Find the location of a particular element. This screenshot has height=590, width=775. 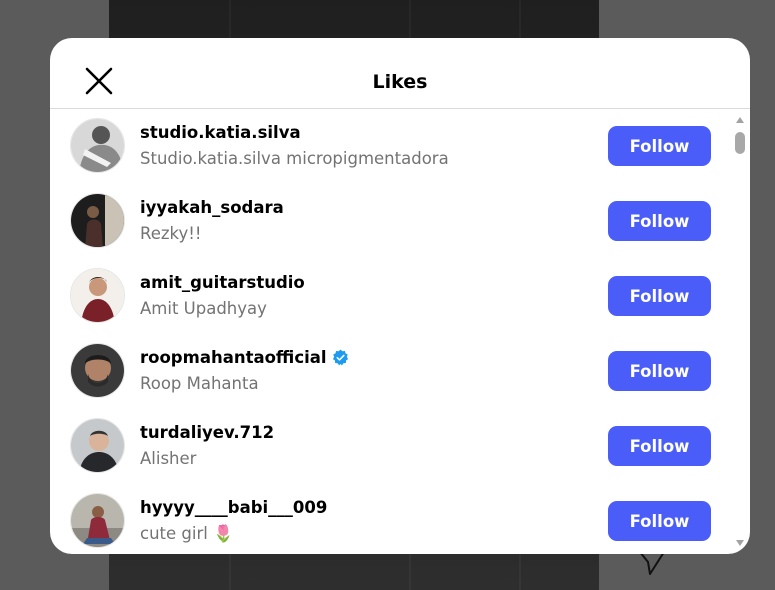

dialog-title: Likes is located at coordinates (400, 82).